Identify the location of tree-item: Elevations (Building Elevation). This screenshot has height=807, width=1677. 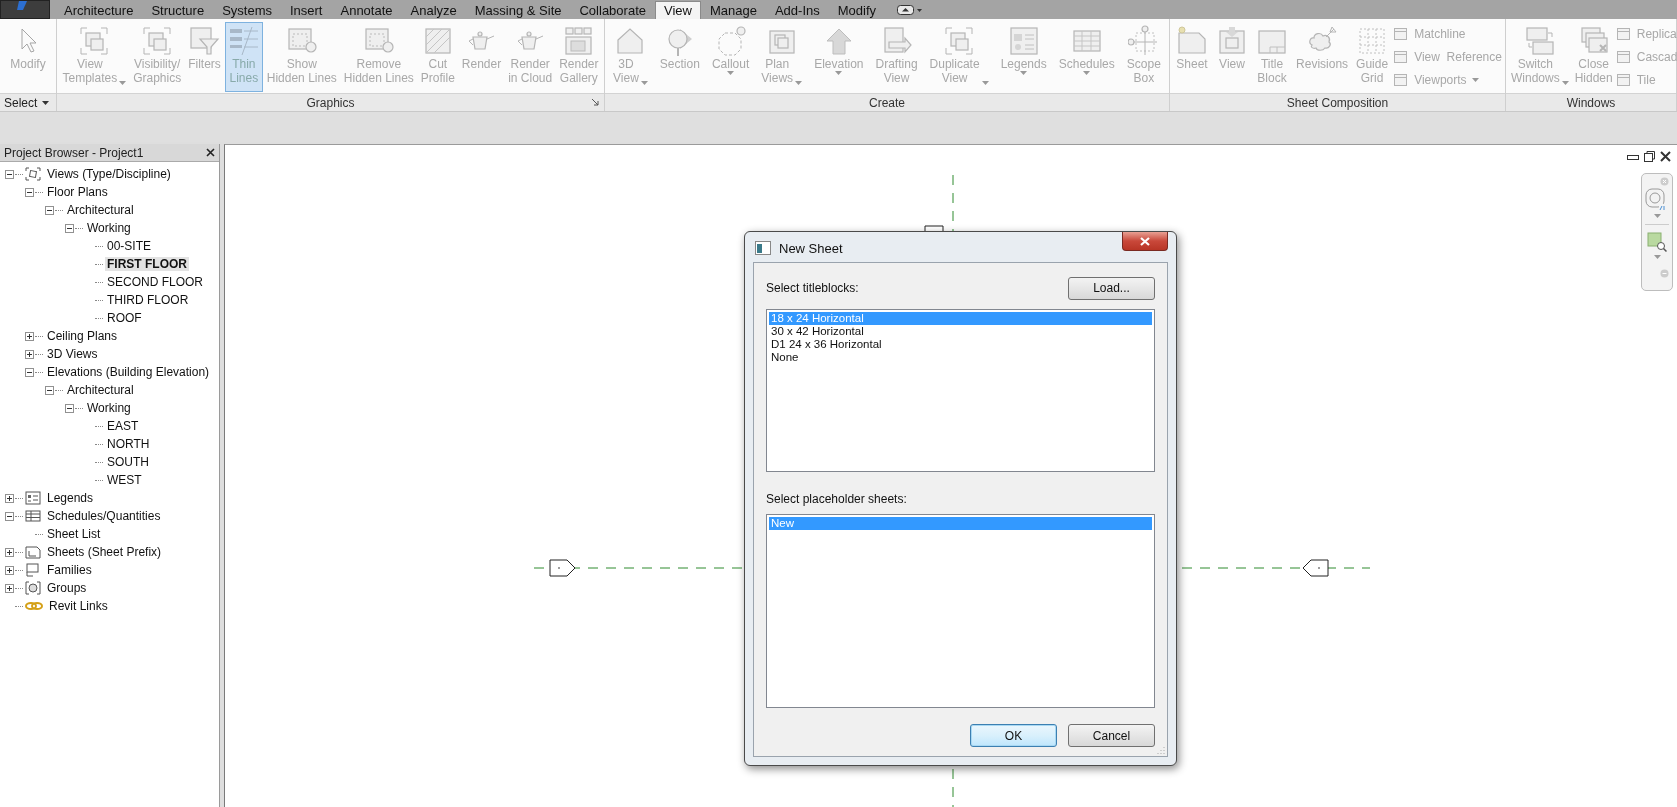
(128, 372).